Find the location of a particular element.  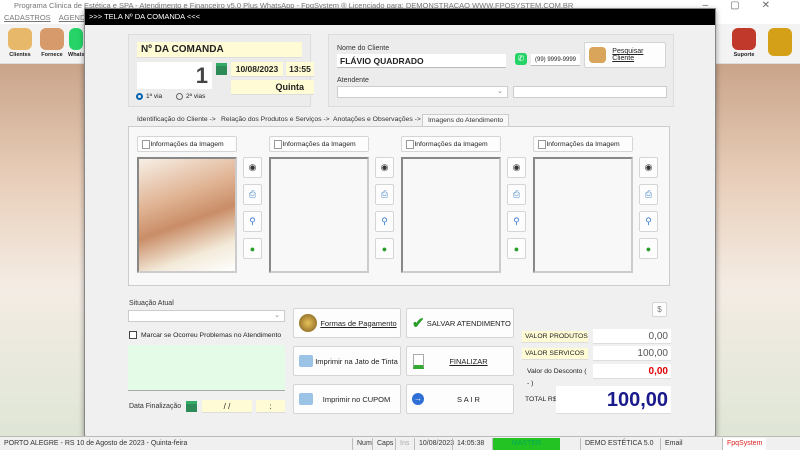

discount-value: 0,00 is located at coordinates (632, 371).